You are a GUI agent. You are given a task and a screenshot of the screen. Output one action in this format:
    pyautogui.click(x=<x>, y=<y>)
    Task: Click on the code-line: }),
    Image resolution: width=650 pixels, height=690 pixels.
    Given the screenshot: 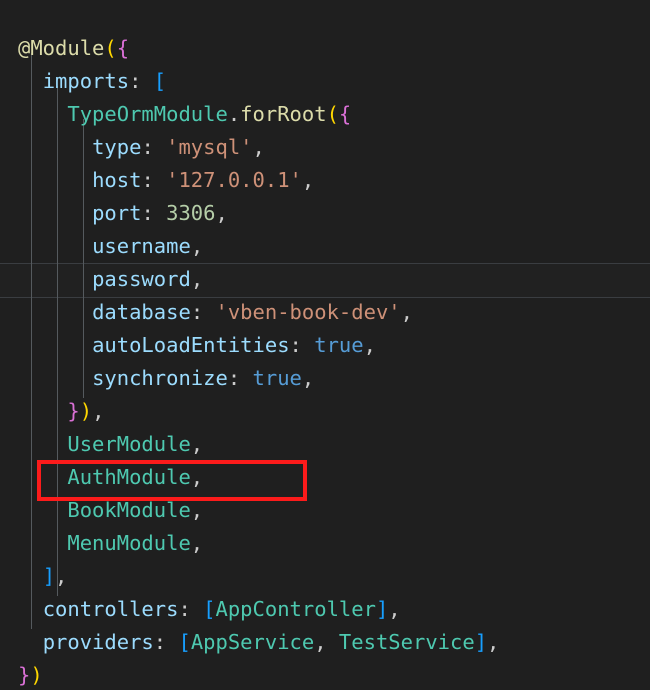 What is the action you would take?
    pyautogui.click(x=325, y=411)
    